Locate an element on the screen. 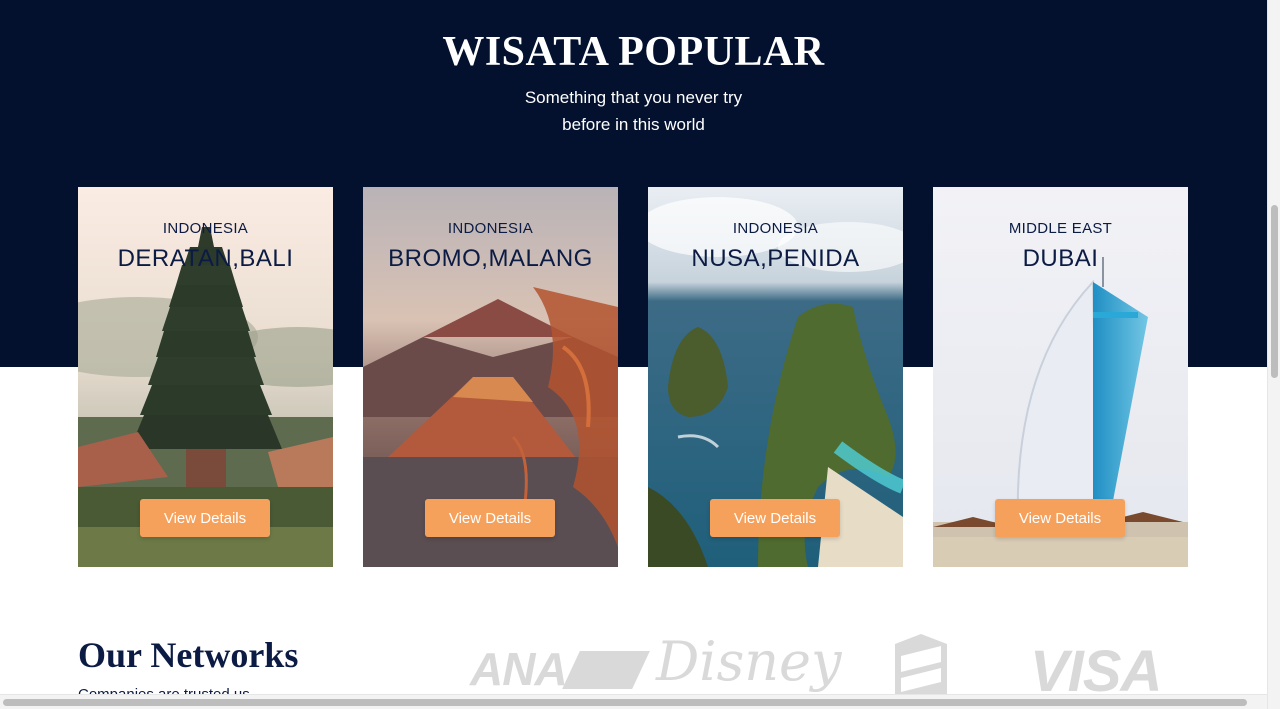  section-title: WISATA POPULAR is located at coordinates (633, 52).